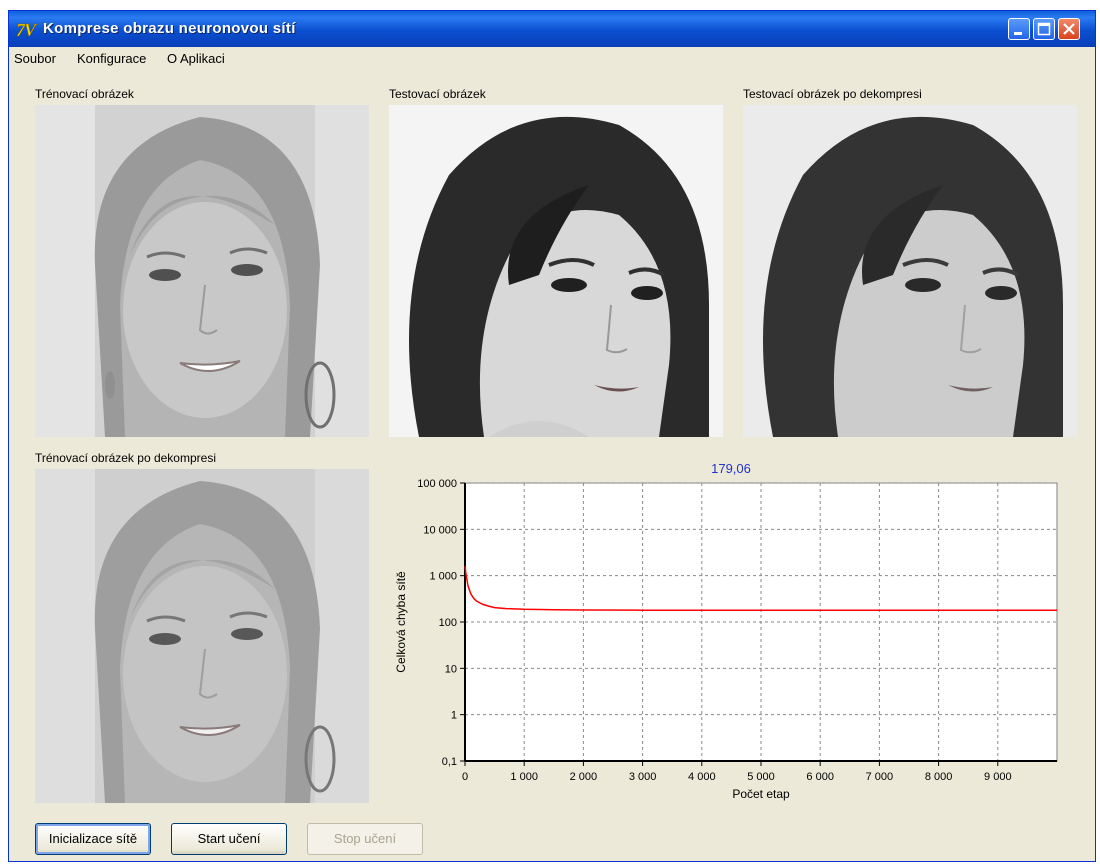  Describe the element at coordinates (880, 777) in the screenshot. I see `x-tick-label: 7 000` at that location.